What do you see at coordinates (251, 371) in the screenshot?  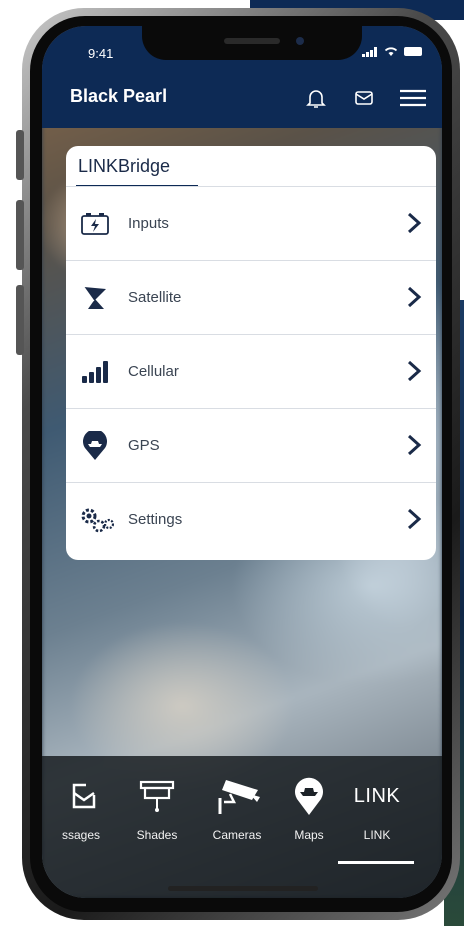 I see `list-item-cellular: Cellular` at bounding box center [251, 371].